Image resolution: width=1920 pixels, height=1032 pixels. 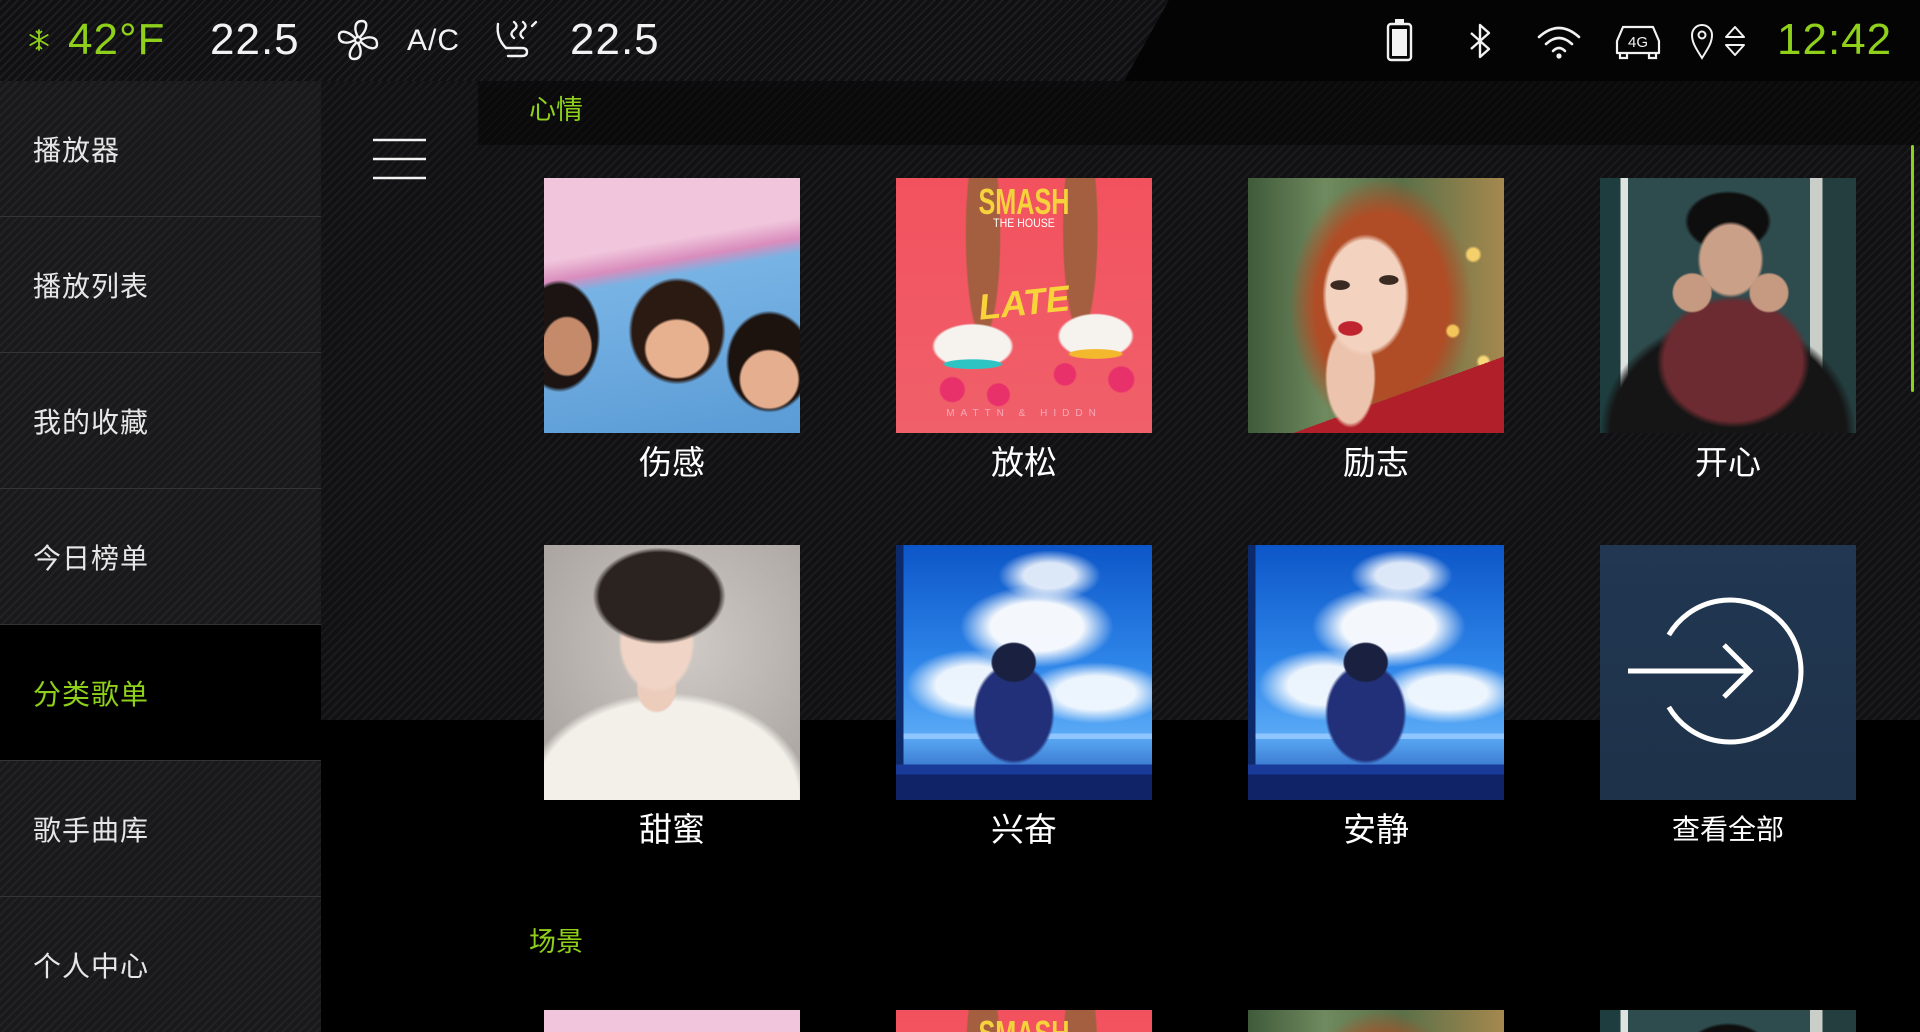 I want to click on sidebar-item-label: 我的收藏, so click(x=91, y=422).